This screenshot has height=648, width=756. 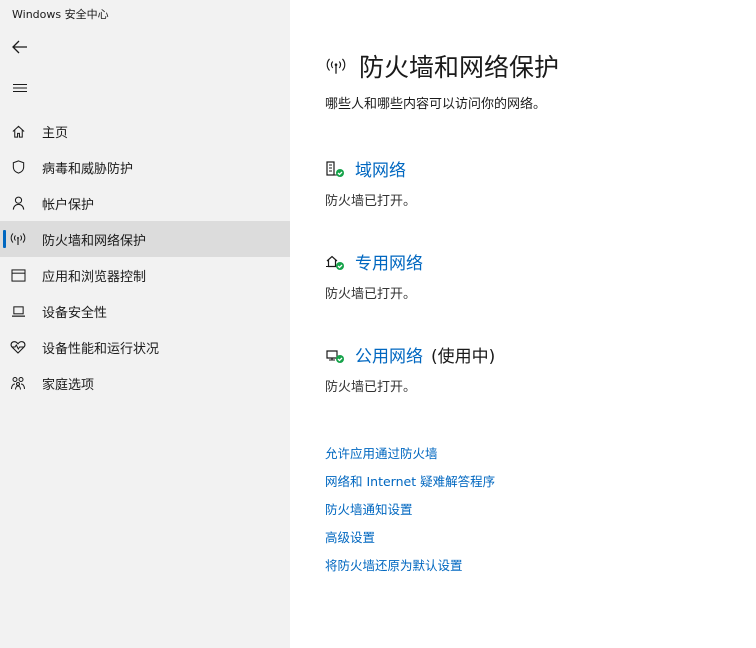 I want to click on sidebar-item-device-health: 设备性能和运行状况, so click(x=145, y=347).